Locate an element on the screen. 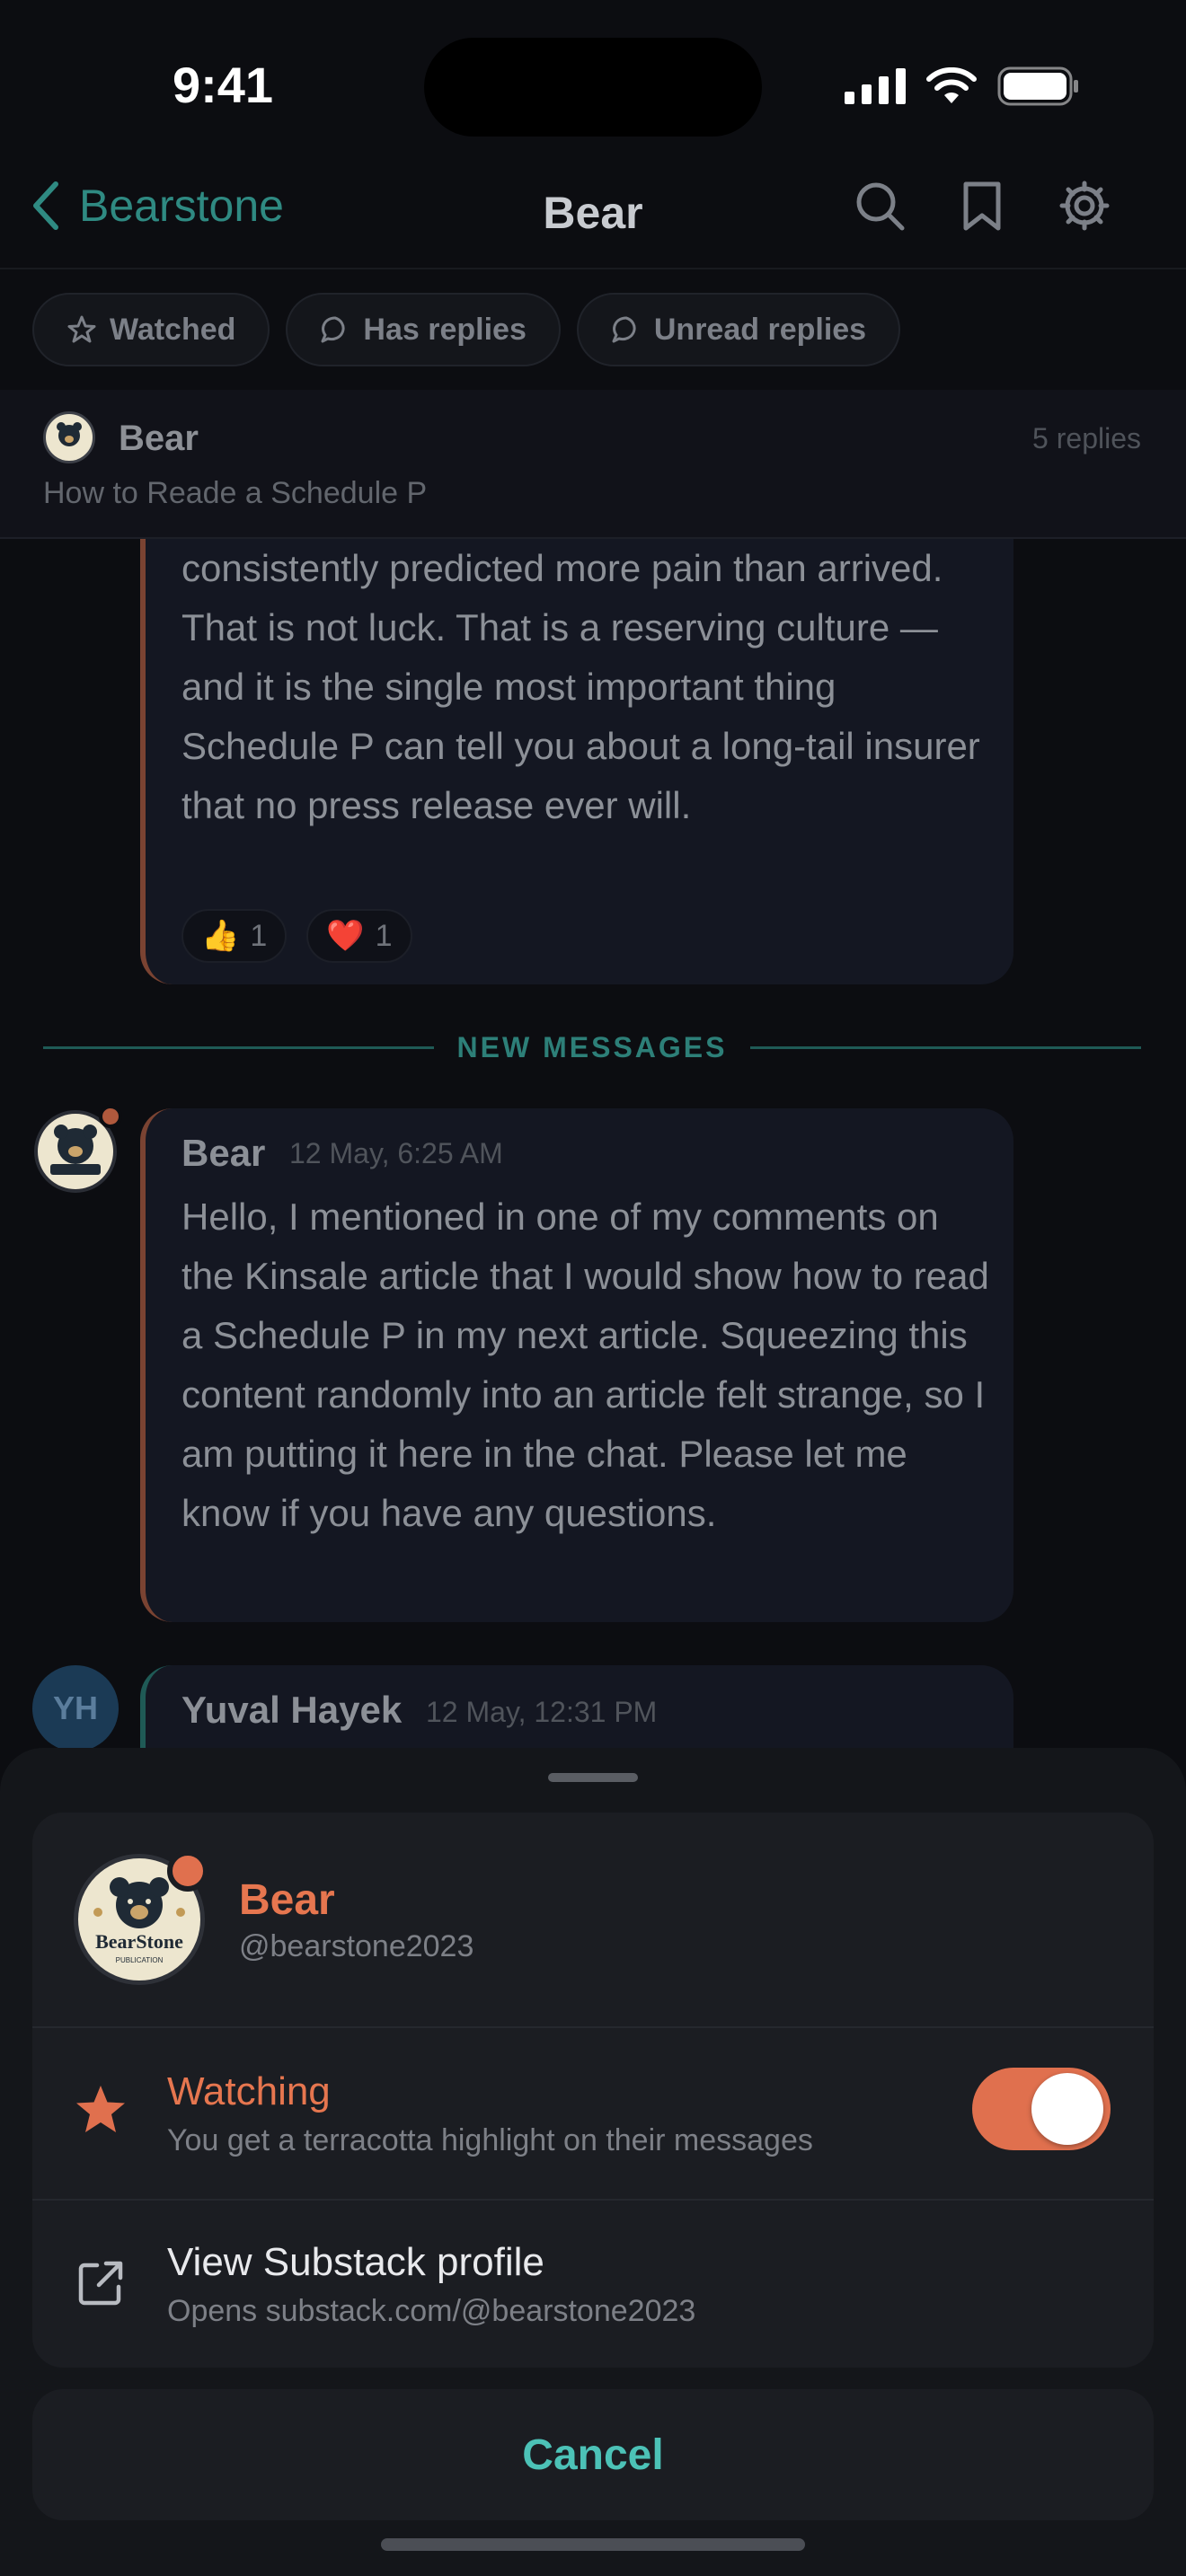  status-icons is located at coordinates (962, 86).